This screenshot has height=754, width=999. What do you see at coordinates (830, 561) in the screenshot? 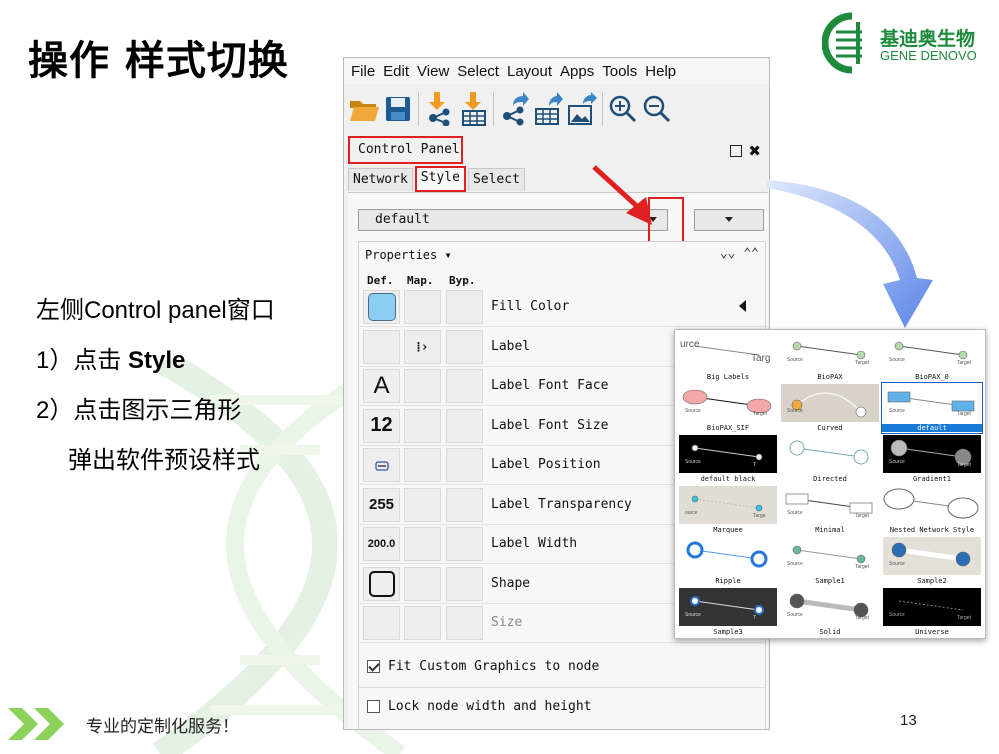
I see `preset-style-option: Source Target Sample1` at bounding box center [830, 561].